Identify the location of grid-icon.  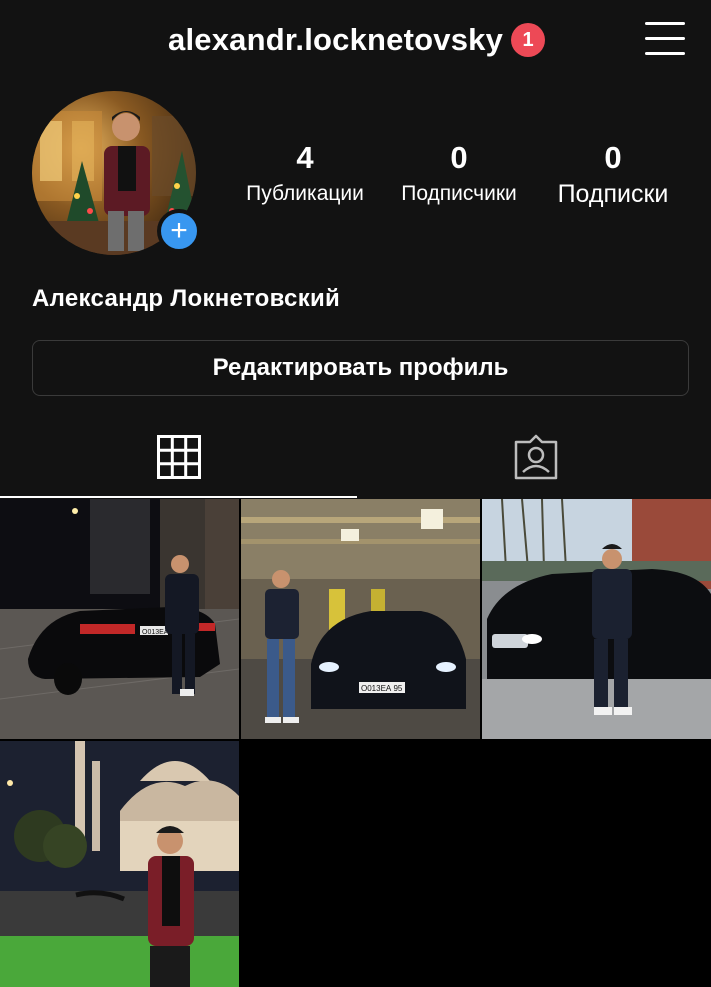
(178, 457).